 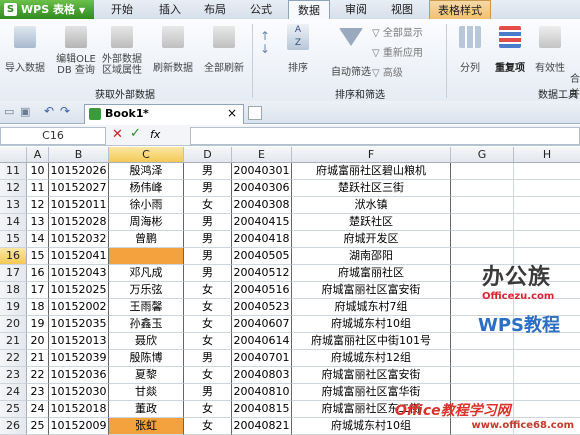 What do you see at coordinates (387, 71) in the screenshot?
I see `advanced-filter-button: ▽ 高级` at bounding box center [387, 71].